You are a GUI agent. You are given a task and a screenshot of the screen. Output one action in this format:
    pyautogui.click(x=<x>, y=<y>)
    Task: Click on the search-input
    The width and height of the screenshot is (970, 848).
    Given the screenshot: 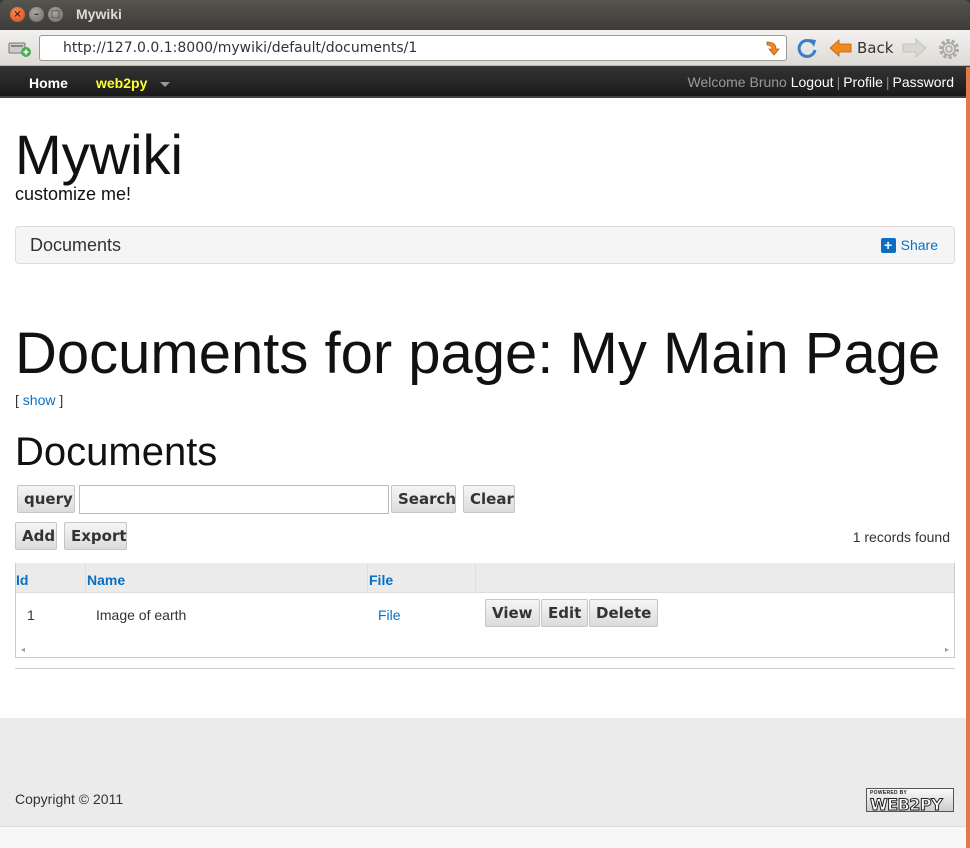 What is the action you would take?
    pyautogui.click(x=234, y=499)
    